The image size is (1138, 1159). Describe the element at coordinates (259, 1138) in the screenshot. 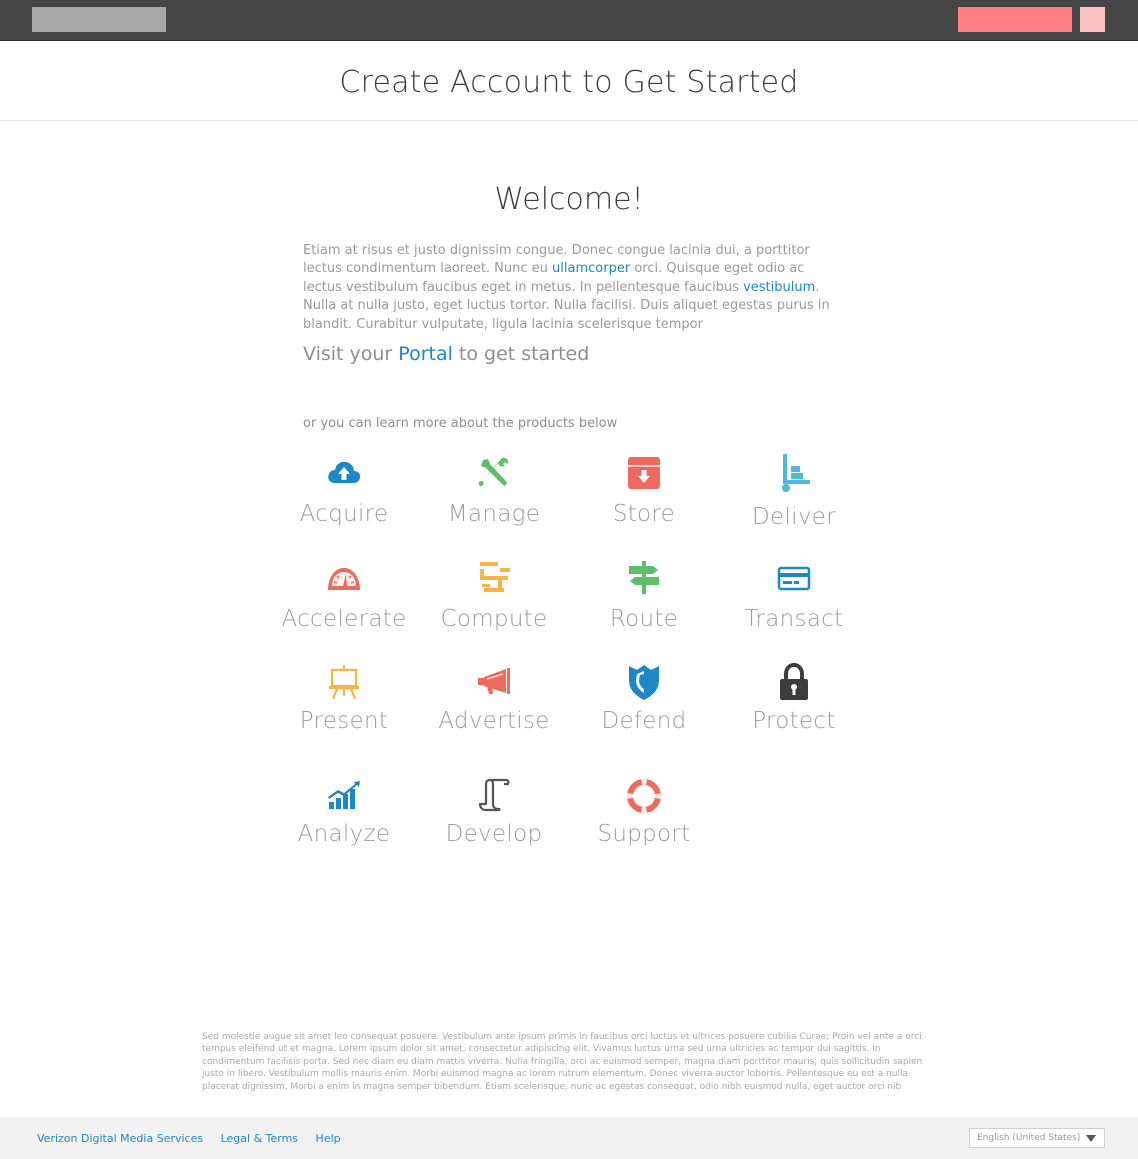

I see `footer-link-legal: Legal & Terms` at that location.